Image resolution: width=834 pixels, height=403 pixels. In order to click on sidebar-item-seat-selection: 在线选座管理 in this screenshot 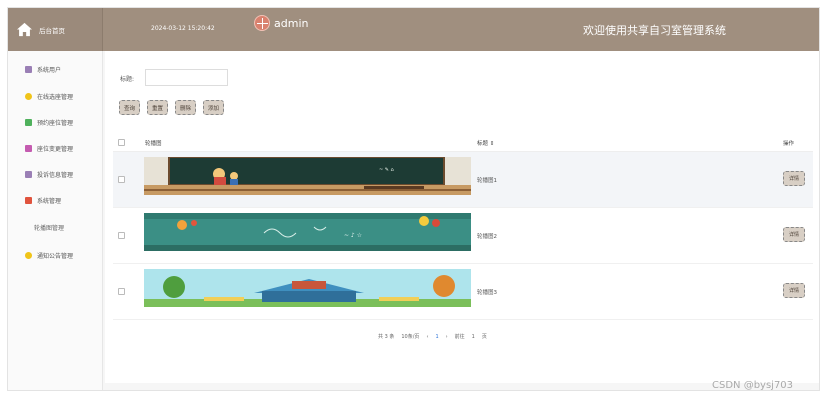, I will do `click(49, 96)`.